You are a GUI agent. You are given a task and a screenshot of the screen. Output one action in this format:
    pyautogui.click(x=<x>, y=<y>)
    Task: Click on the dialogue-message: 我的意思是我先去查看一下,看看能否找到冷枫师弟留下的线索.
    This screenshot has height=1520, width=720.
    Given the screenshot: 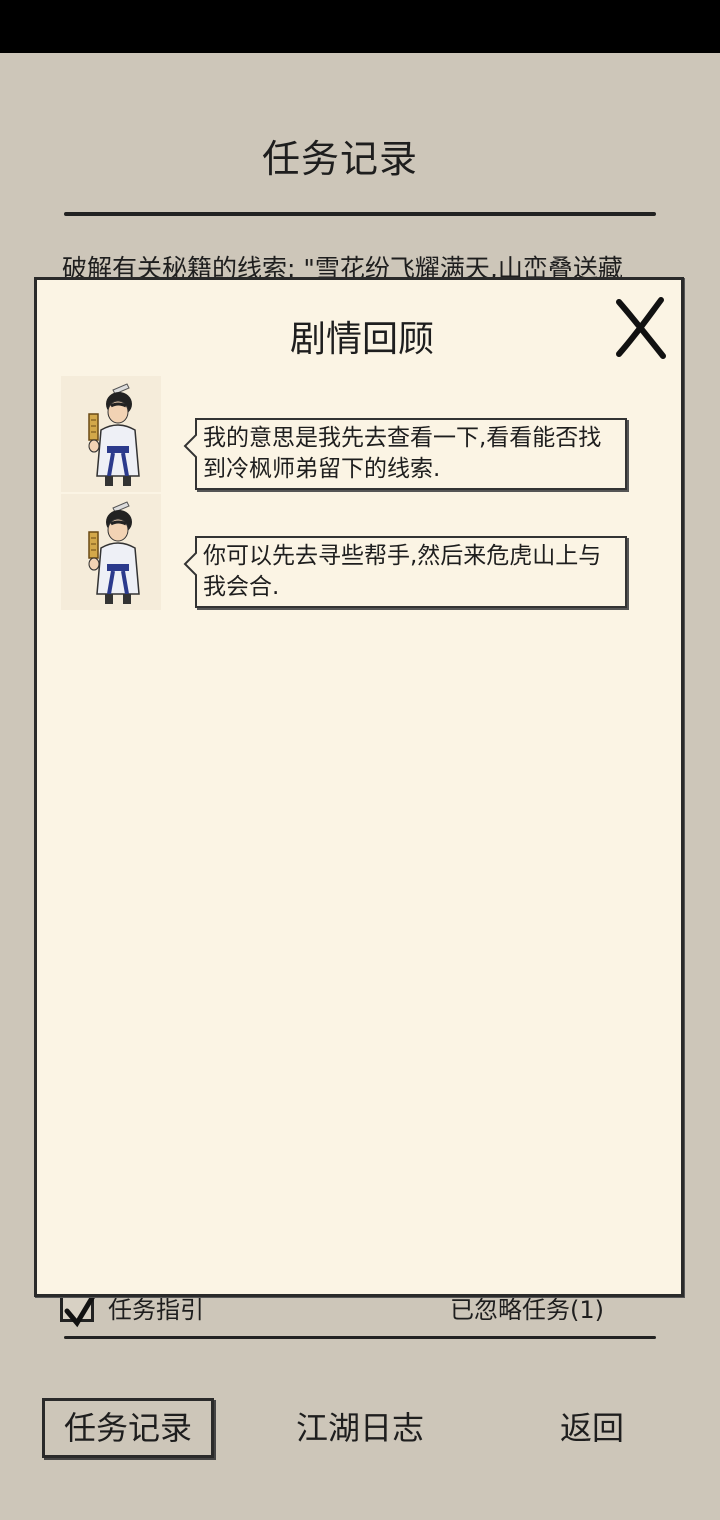 What is the action you would take?
    pyautogui.click(x=356, y=434)
    